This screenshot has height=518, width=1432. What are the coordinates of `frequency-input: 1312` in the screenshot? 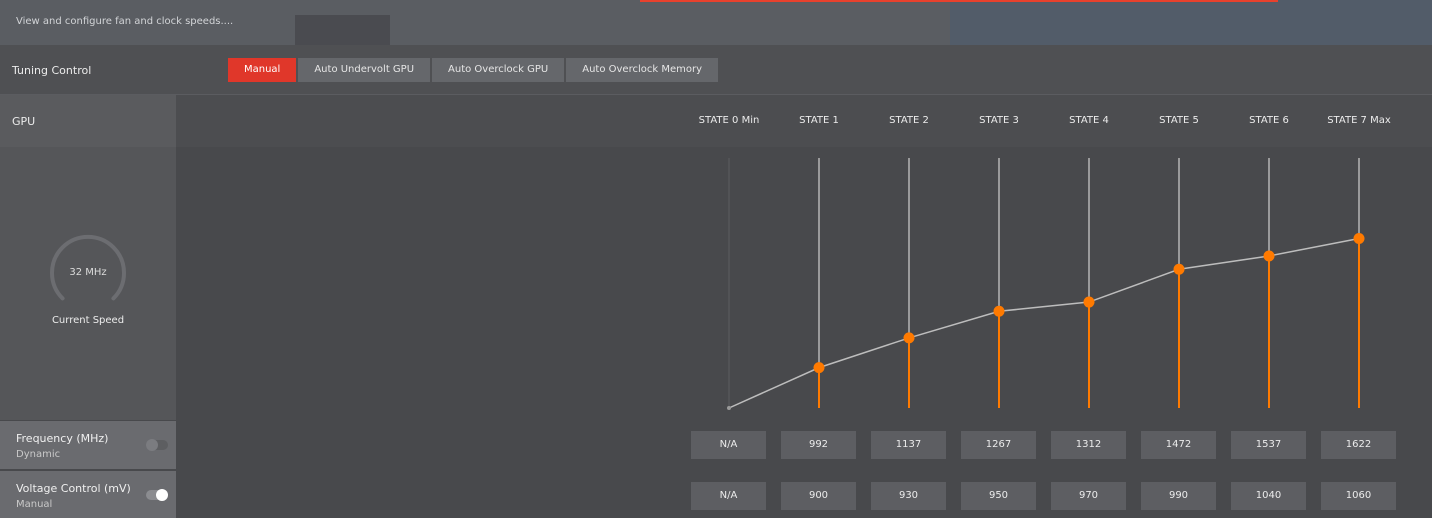 It's located at (1088, 445).